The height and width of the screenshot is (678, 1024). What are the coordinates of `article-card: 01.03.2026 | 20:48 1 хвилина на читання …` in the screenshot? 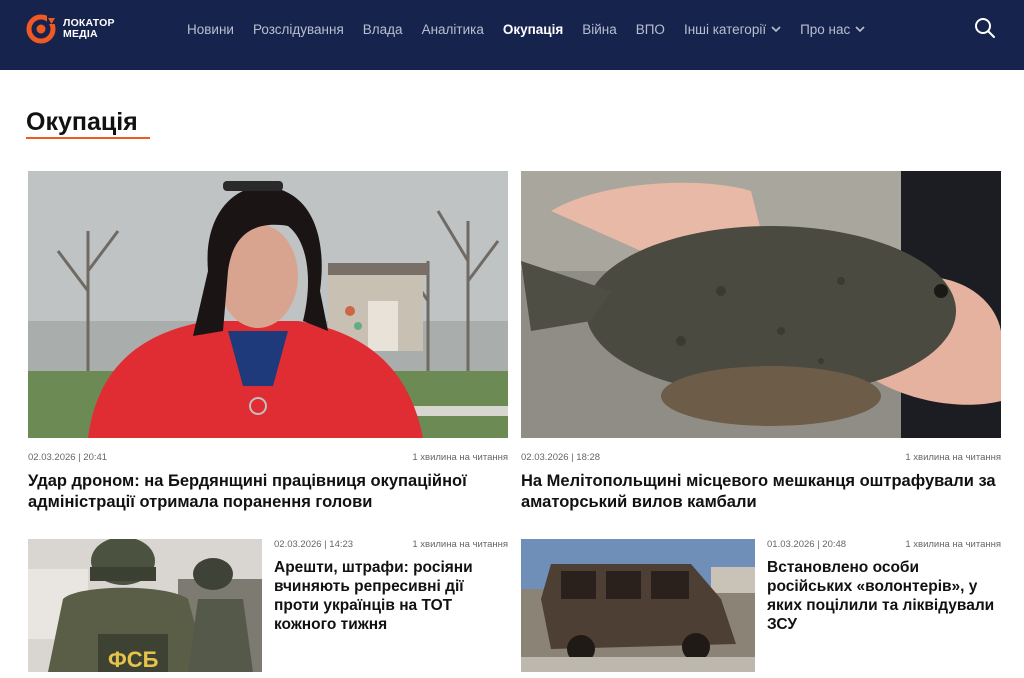 It's located at (761, 605).